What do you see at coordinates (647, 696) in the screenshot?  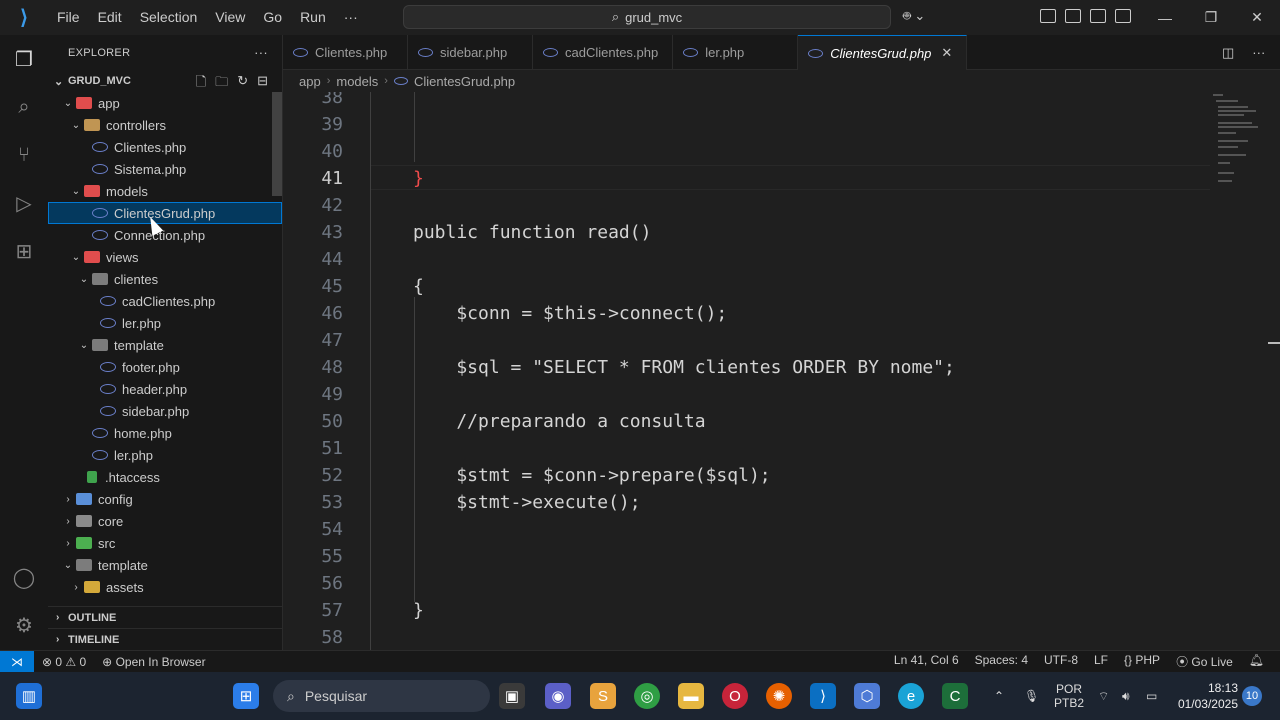 I see `chrome-icon: ◎` at bounding box center [647, 696].